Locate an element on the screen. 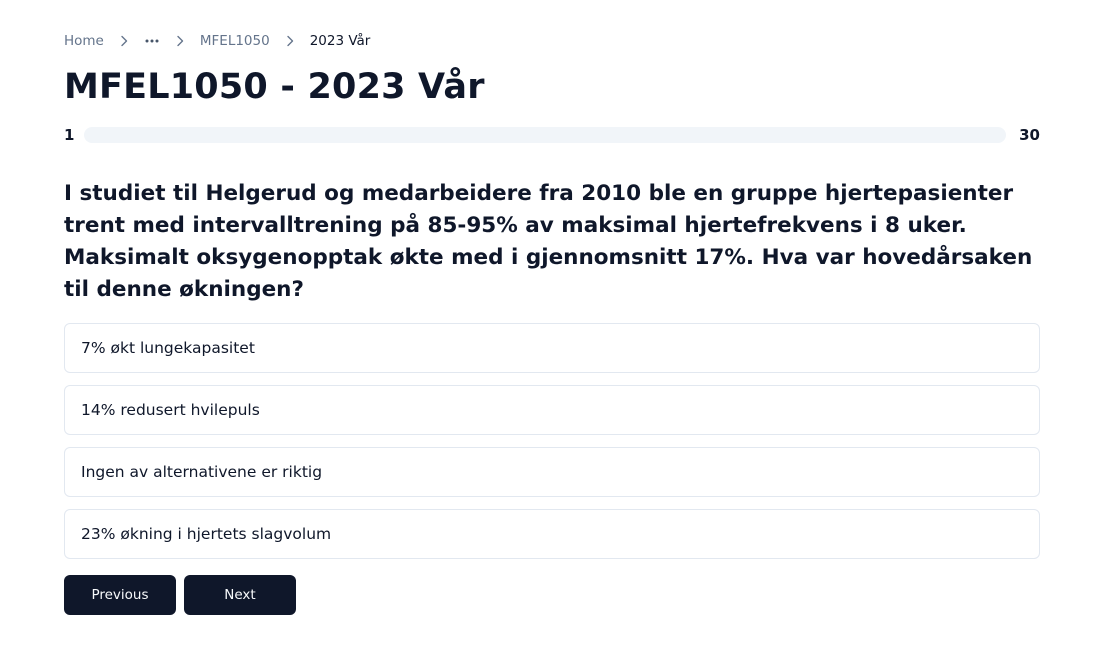  next-button: Next is located at coordinates (240, 595).